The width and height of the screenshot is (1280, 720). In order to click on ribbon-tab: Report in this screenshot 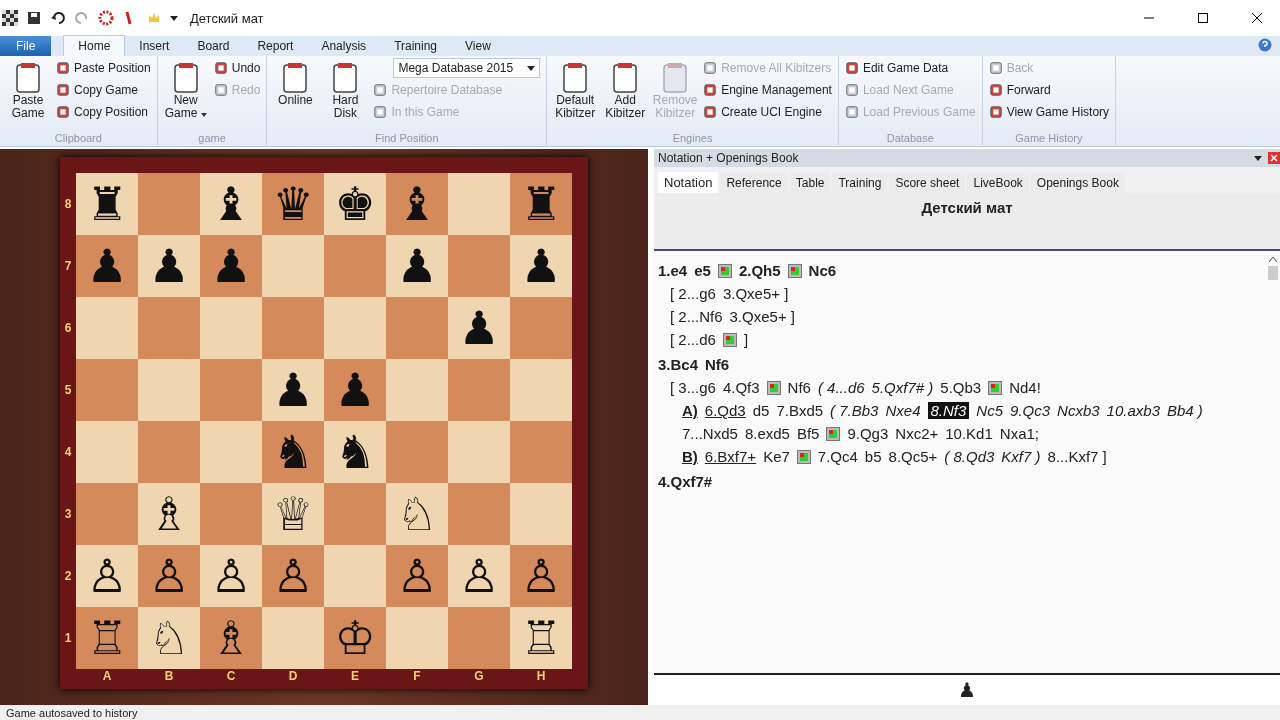, I will do `click(275, 46)`.